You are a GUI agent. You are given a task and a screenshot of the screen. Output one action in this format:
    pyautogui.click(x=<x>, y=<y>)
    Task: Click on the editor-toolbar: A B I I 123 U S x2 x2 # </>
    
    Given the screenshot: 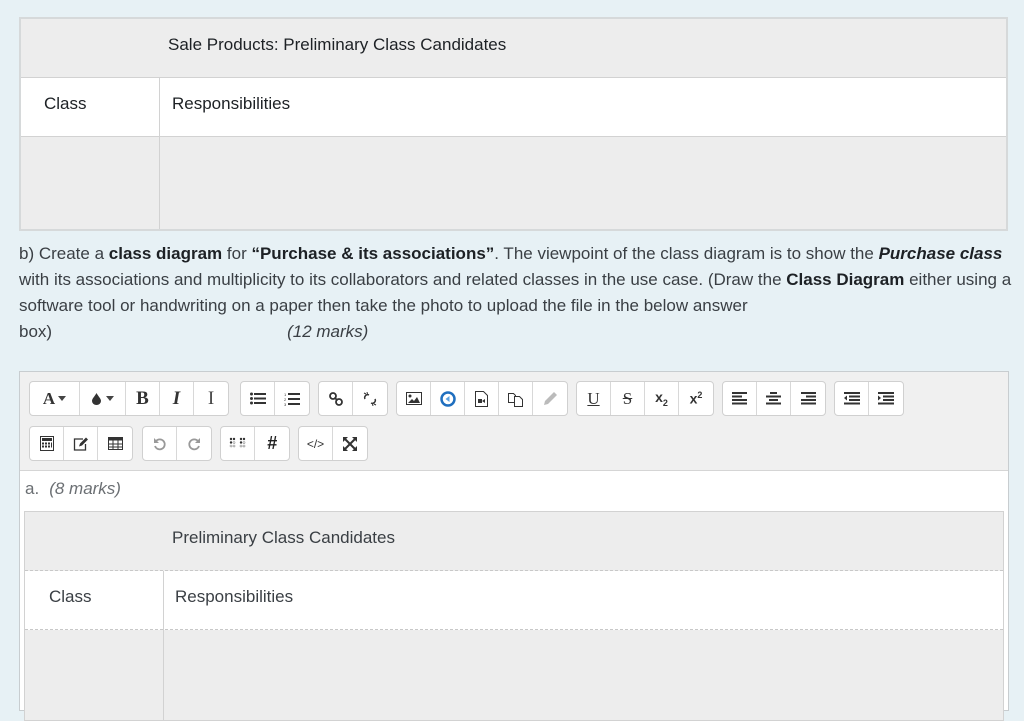 What is the action you would take?
    pyautogui.click(x=514, y=421)
    